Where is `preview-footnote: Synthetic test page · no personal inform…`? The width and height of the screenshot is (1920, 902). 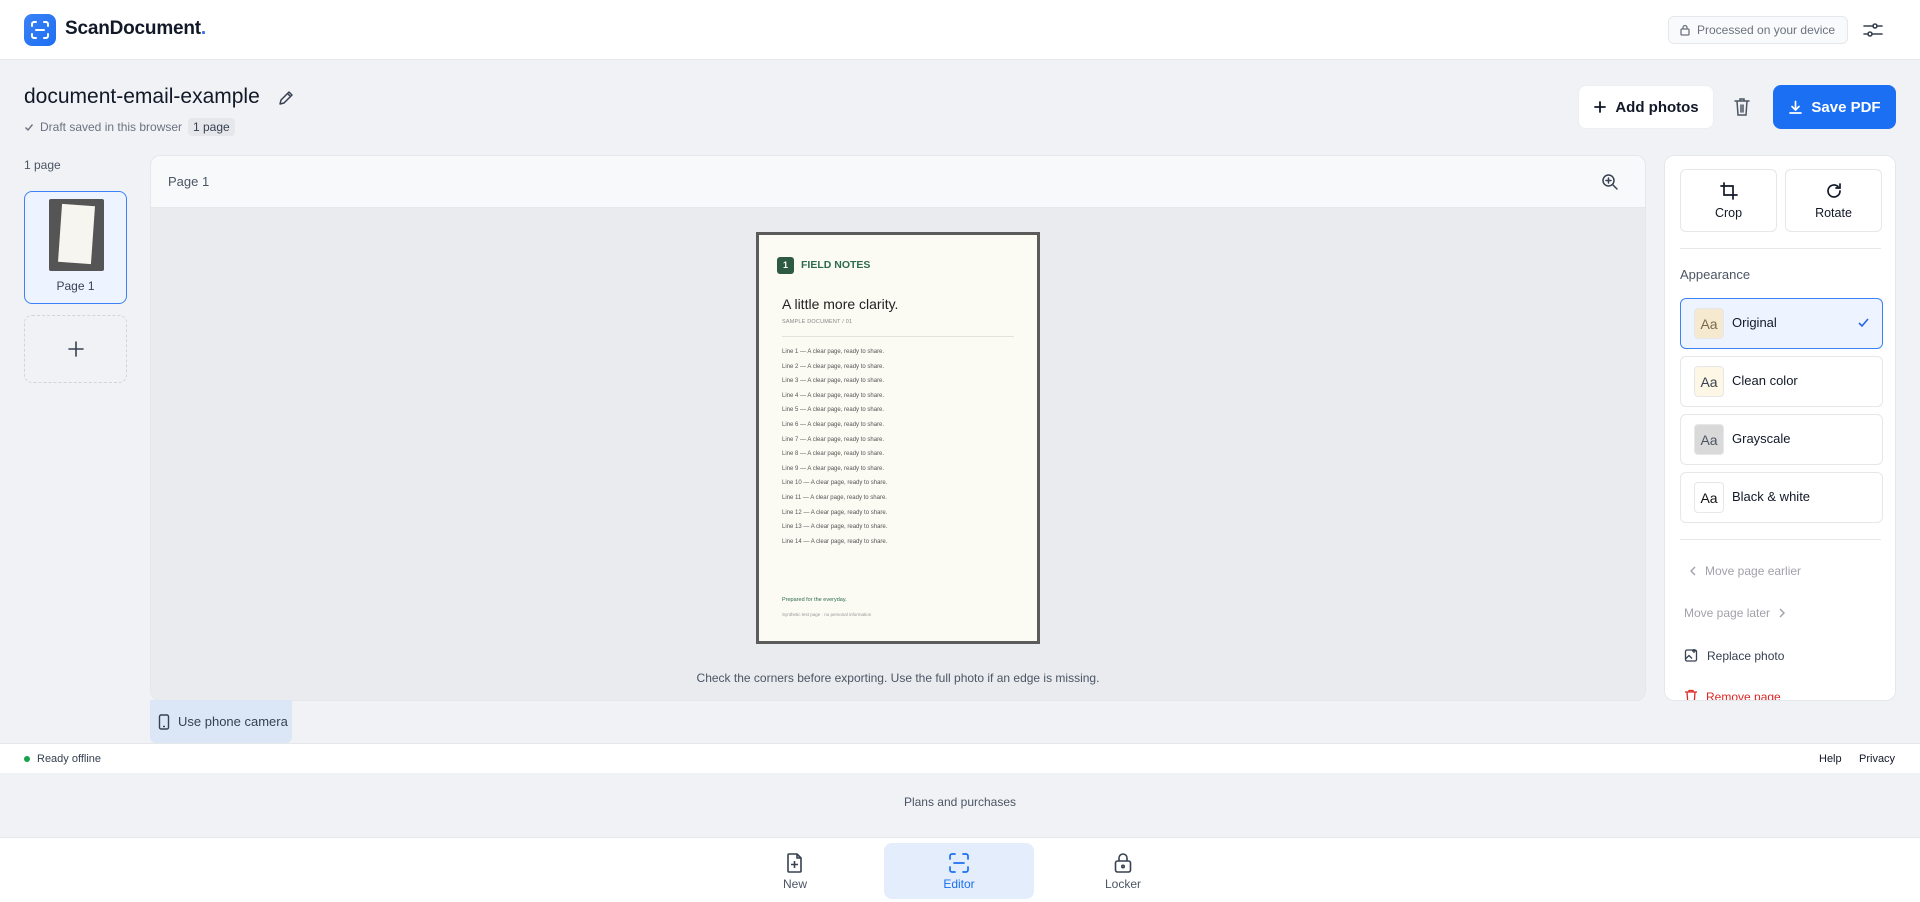
preview-footnote: Synthetic test page · no personal inform… is located at coordinates (827, 614).